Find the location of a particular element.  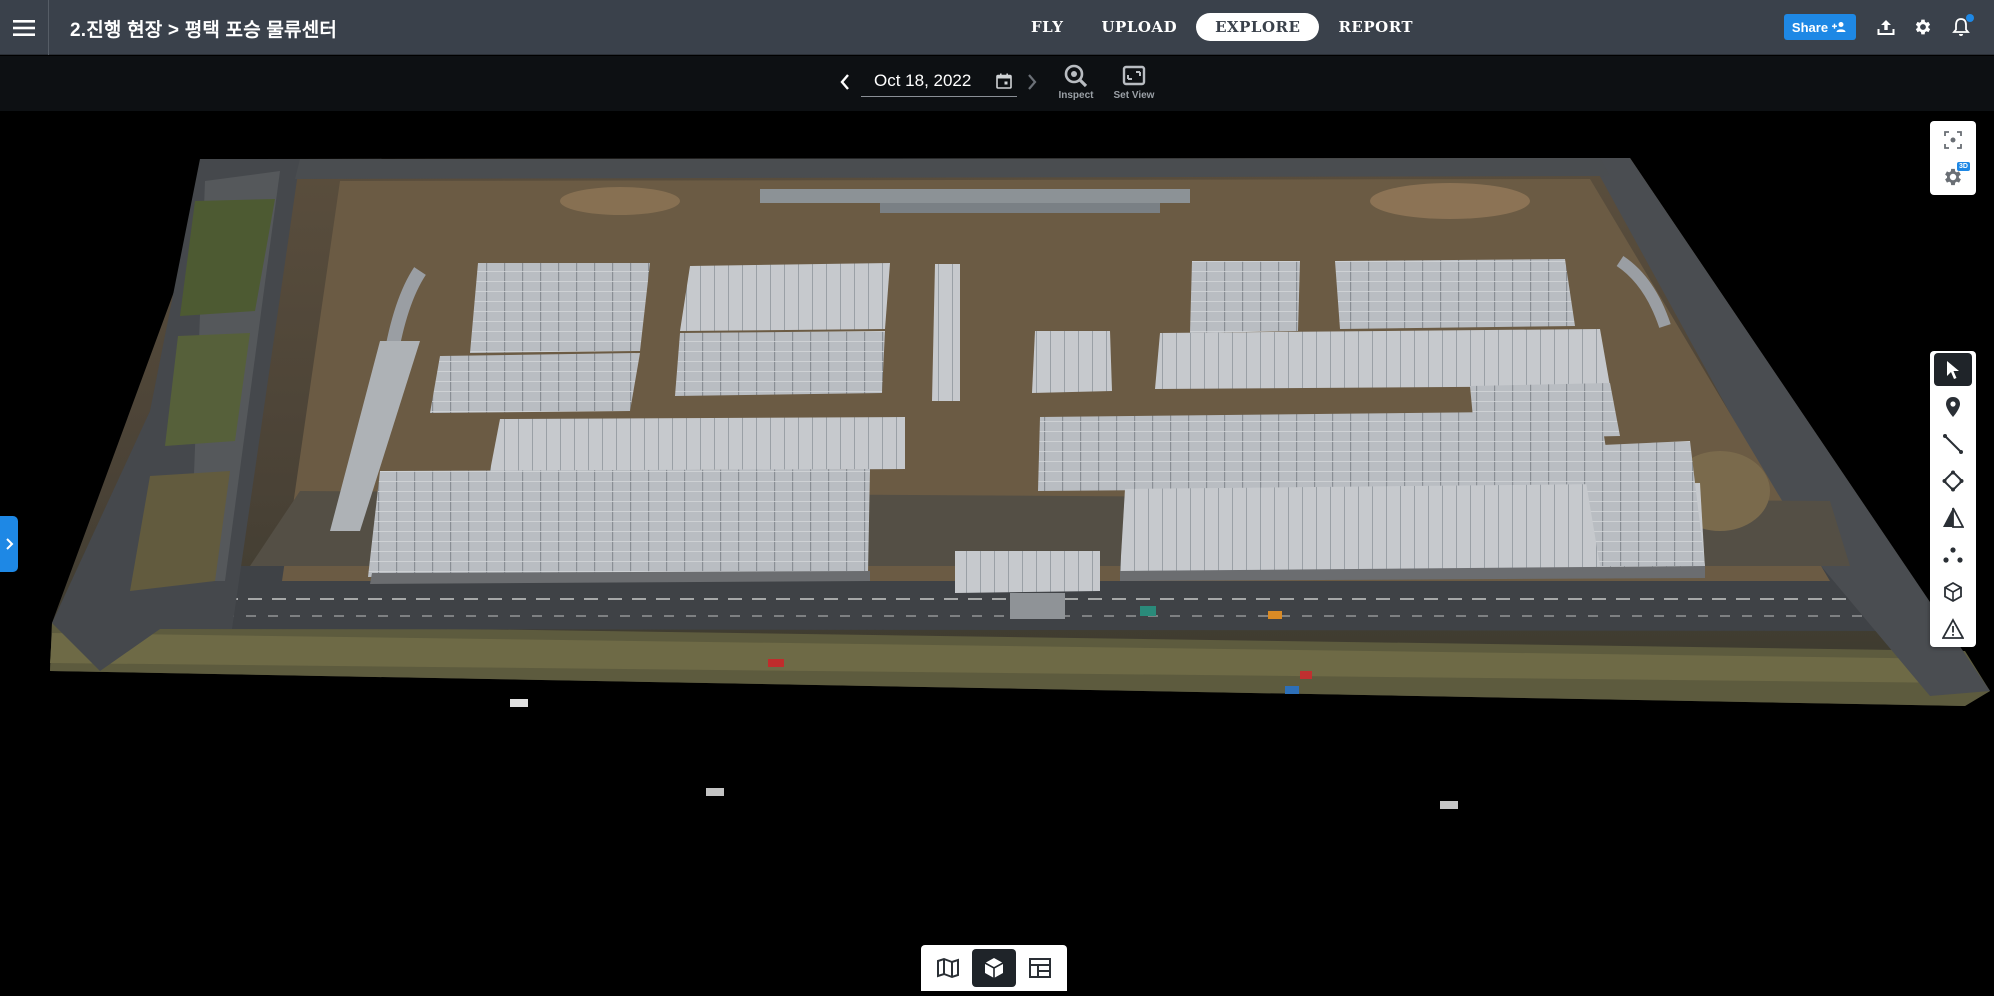

set-view-tool: Set View is located at coordinates (1134, 85).